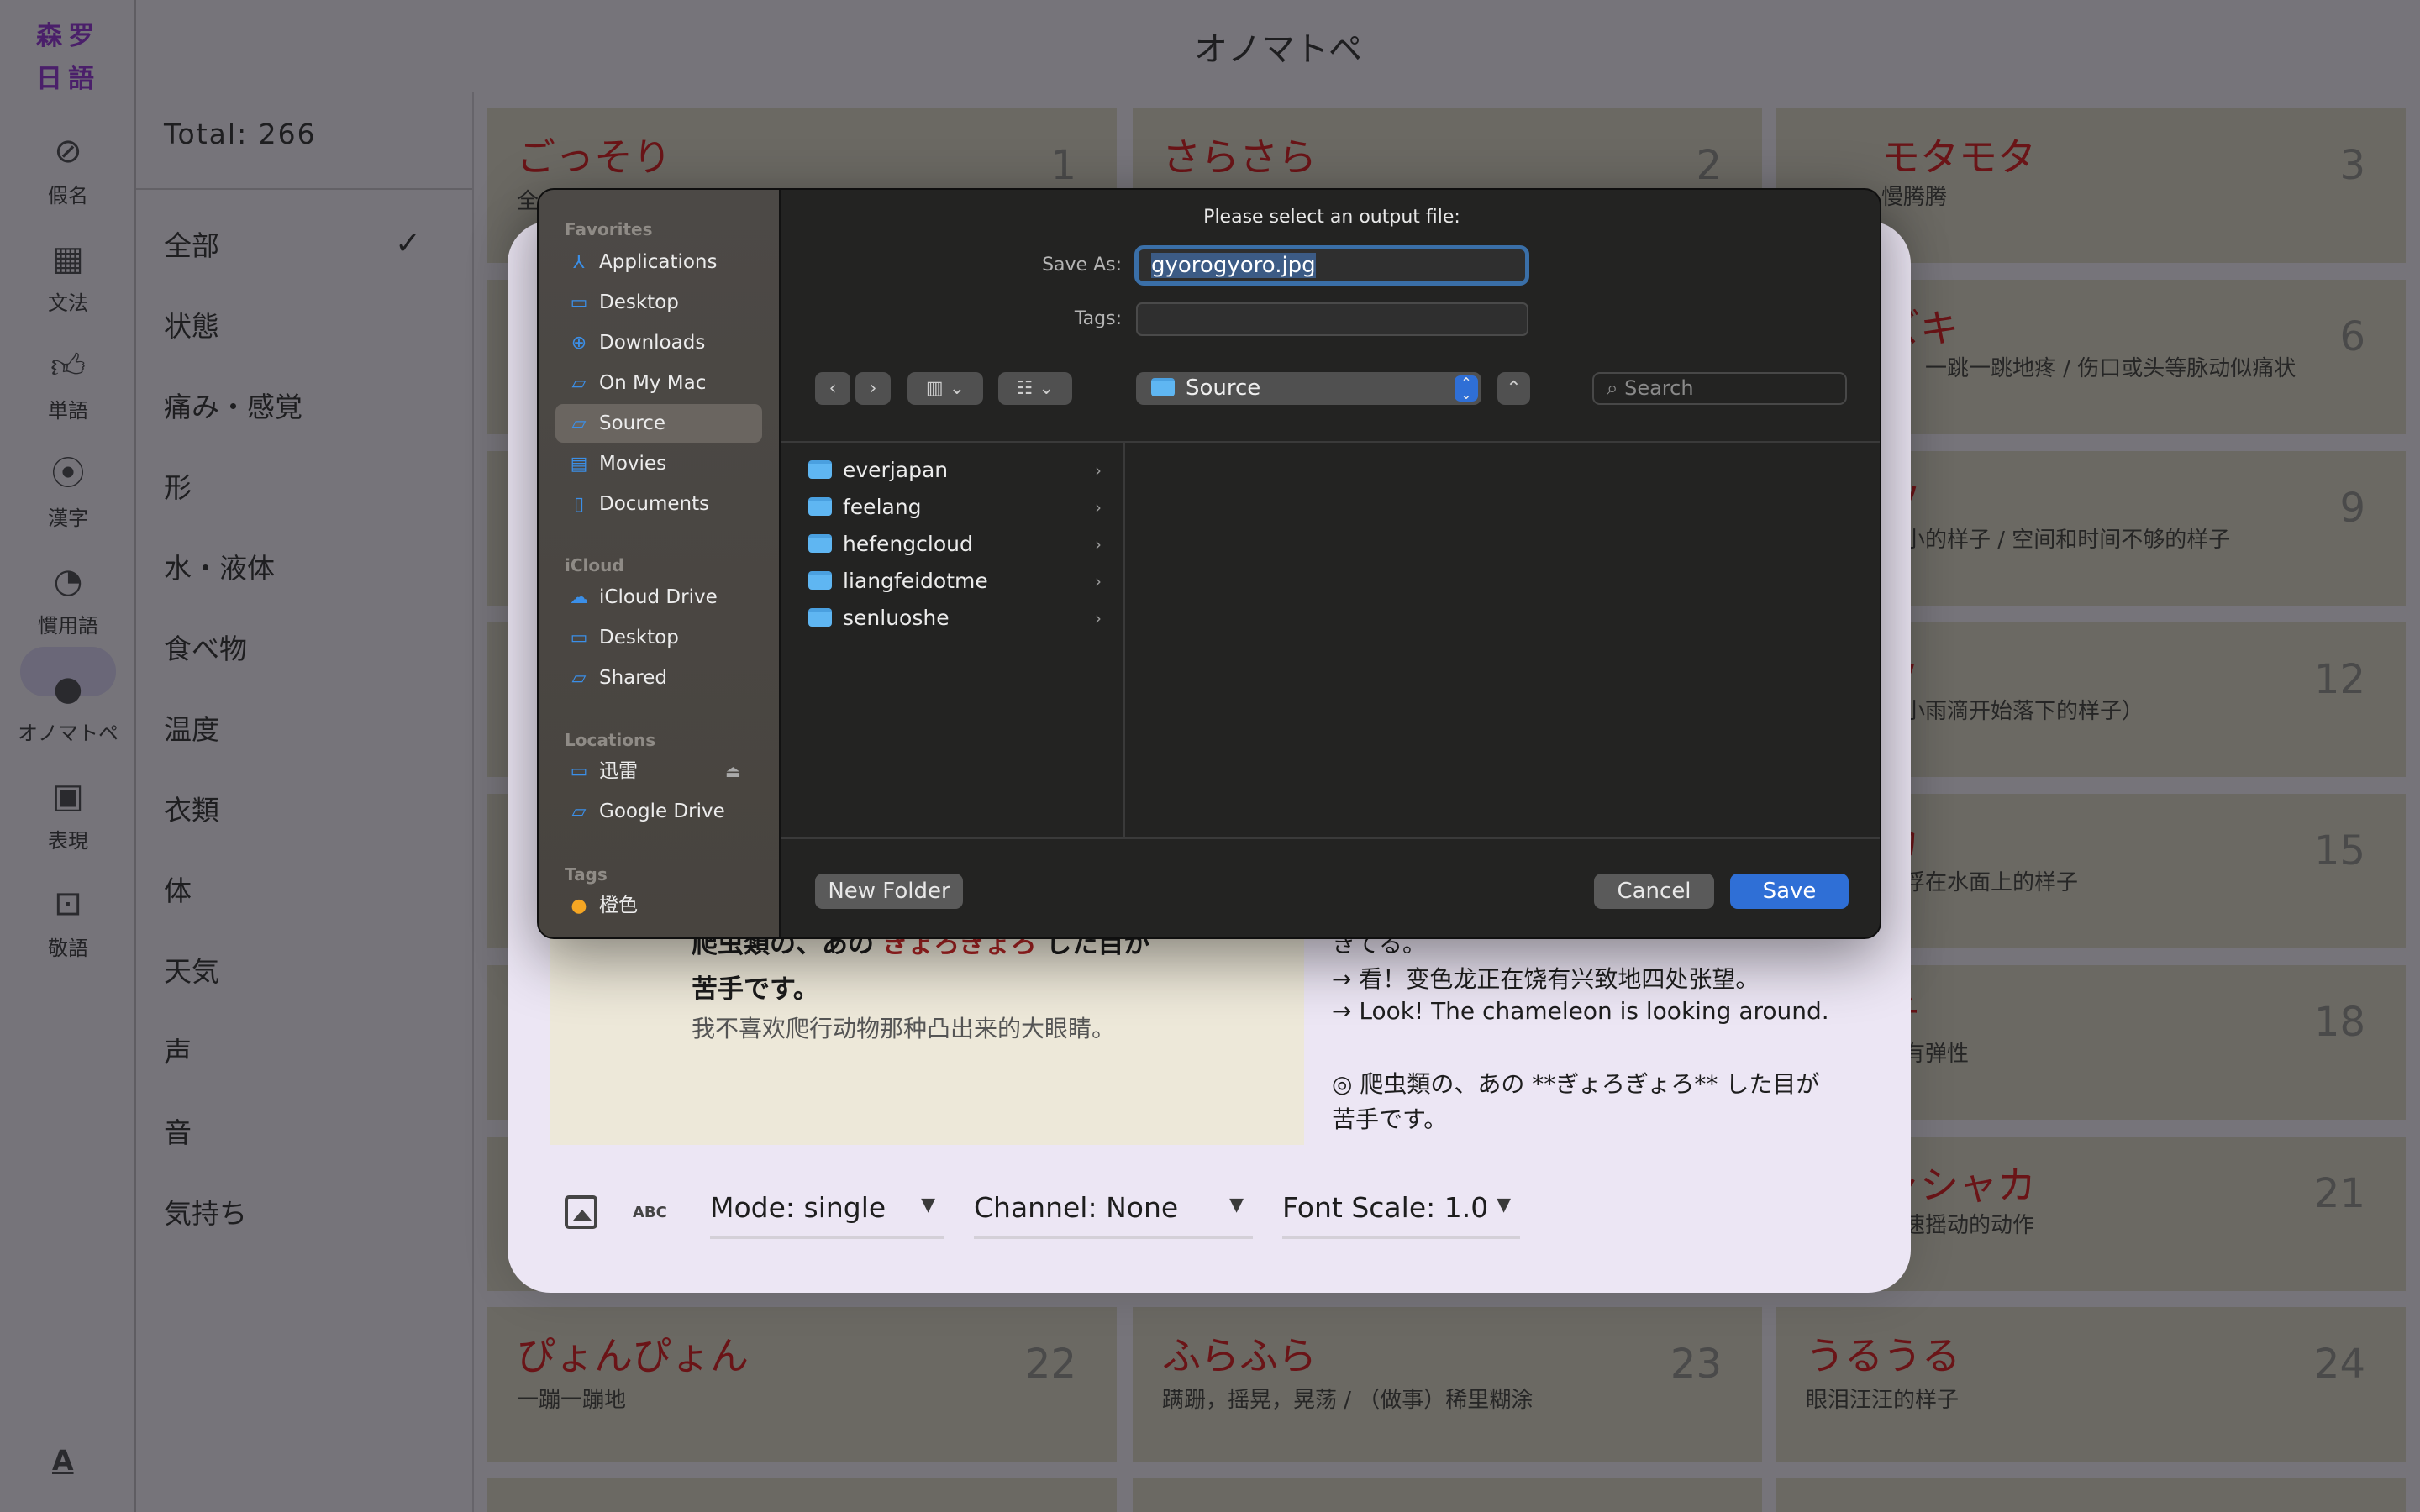 Image resolution: width=2420 pixels, height=1512 pixels. I want to click on mode-dropdown: Mode: single ▼, so click(827, 1215).